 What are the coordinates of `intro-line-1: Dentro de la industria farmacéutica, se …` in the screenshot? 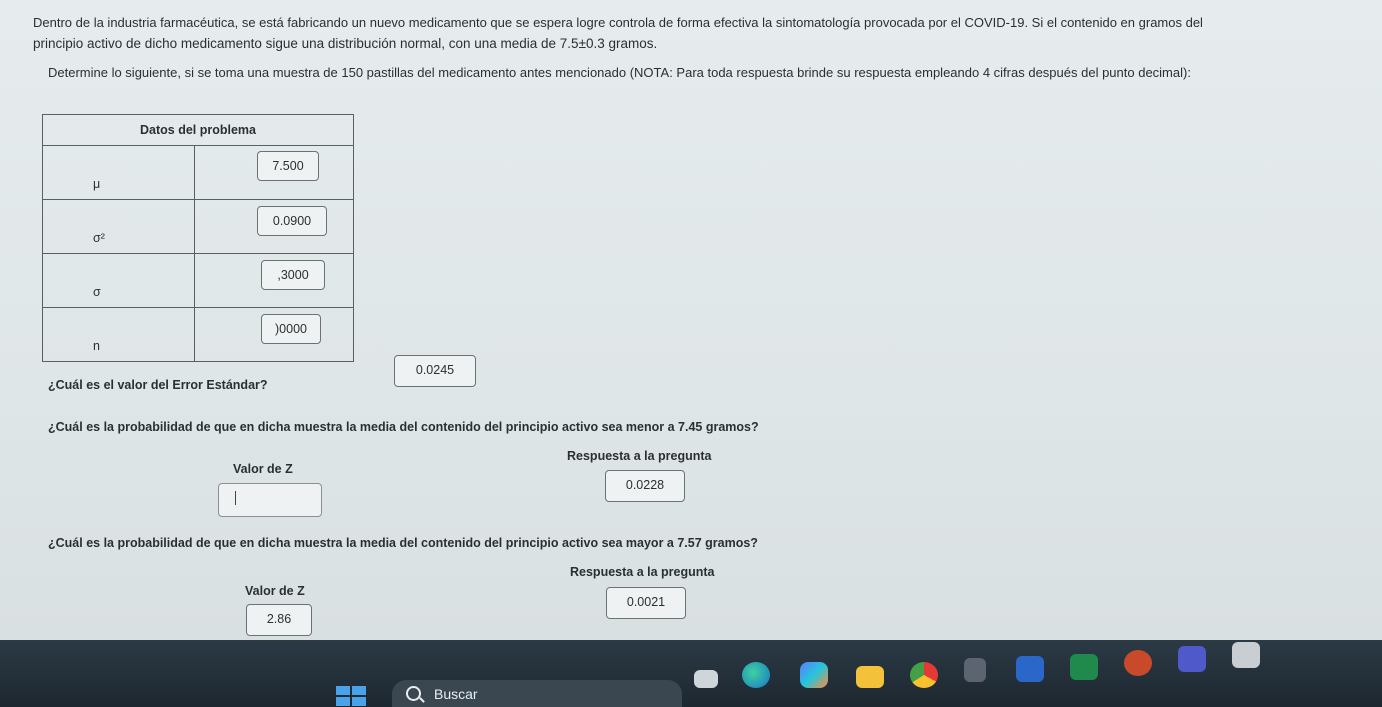 It's located at (618, 22).